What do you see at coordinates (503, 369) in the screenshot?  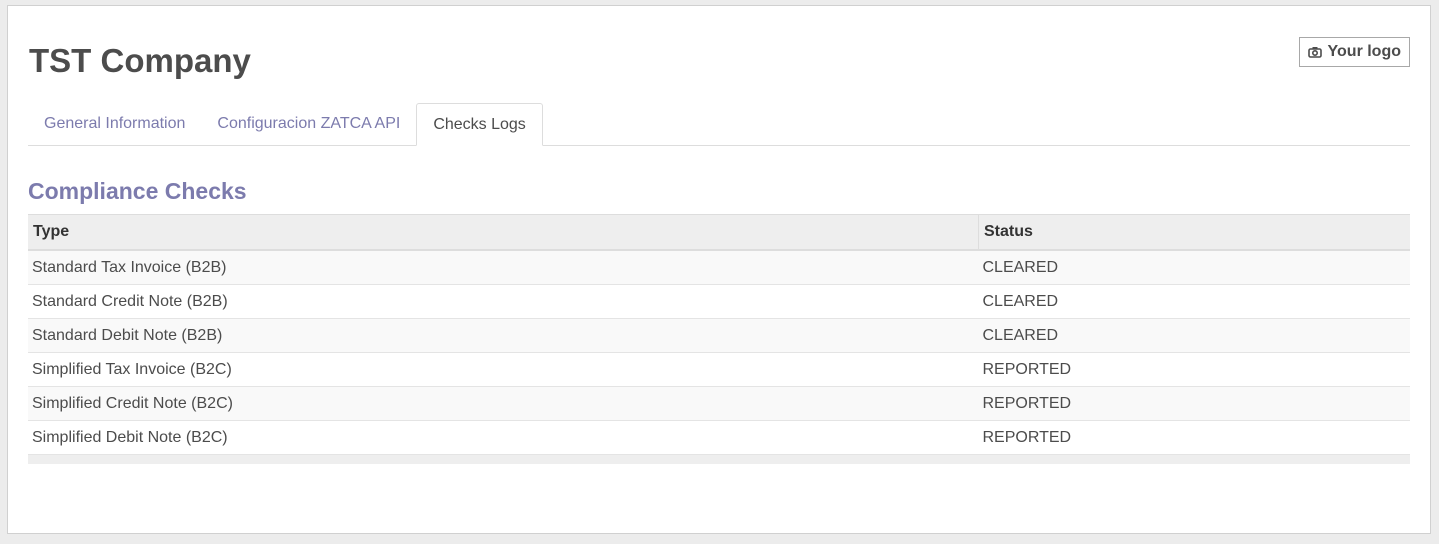 I see `cell-type: Simplified Tax Invoice (B2C)` at bounding box center [503, 369].